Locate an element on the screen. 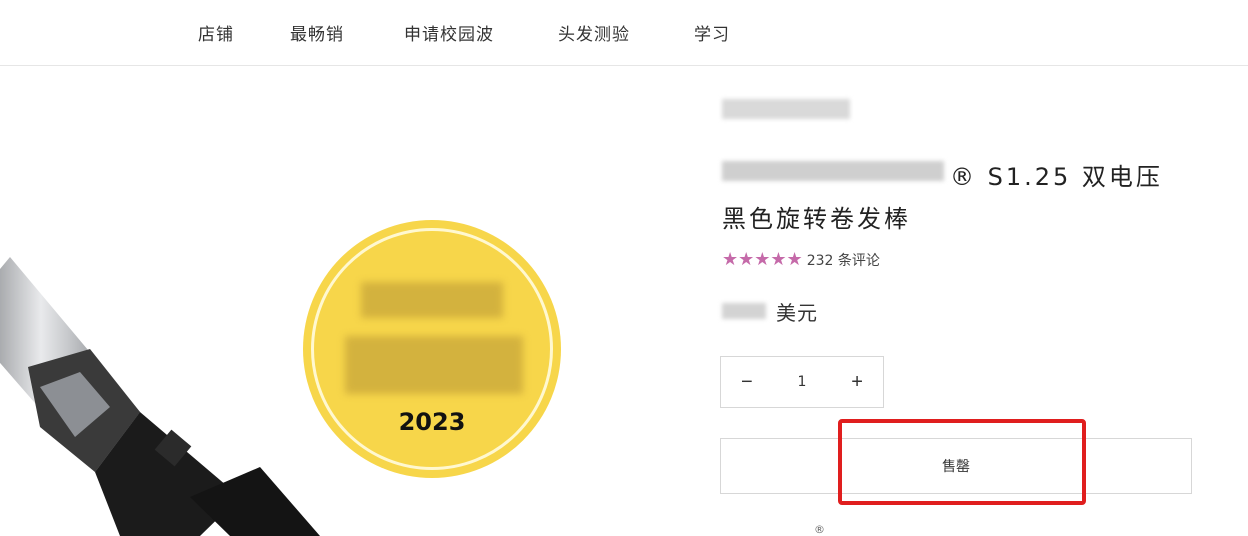 This screenshot has height=536, width=1248. top-navigation: 店铺 最畅销 申请校园波 头发测验 学习 is located at coordinates (624, 33).